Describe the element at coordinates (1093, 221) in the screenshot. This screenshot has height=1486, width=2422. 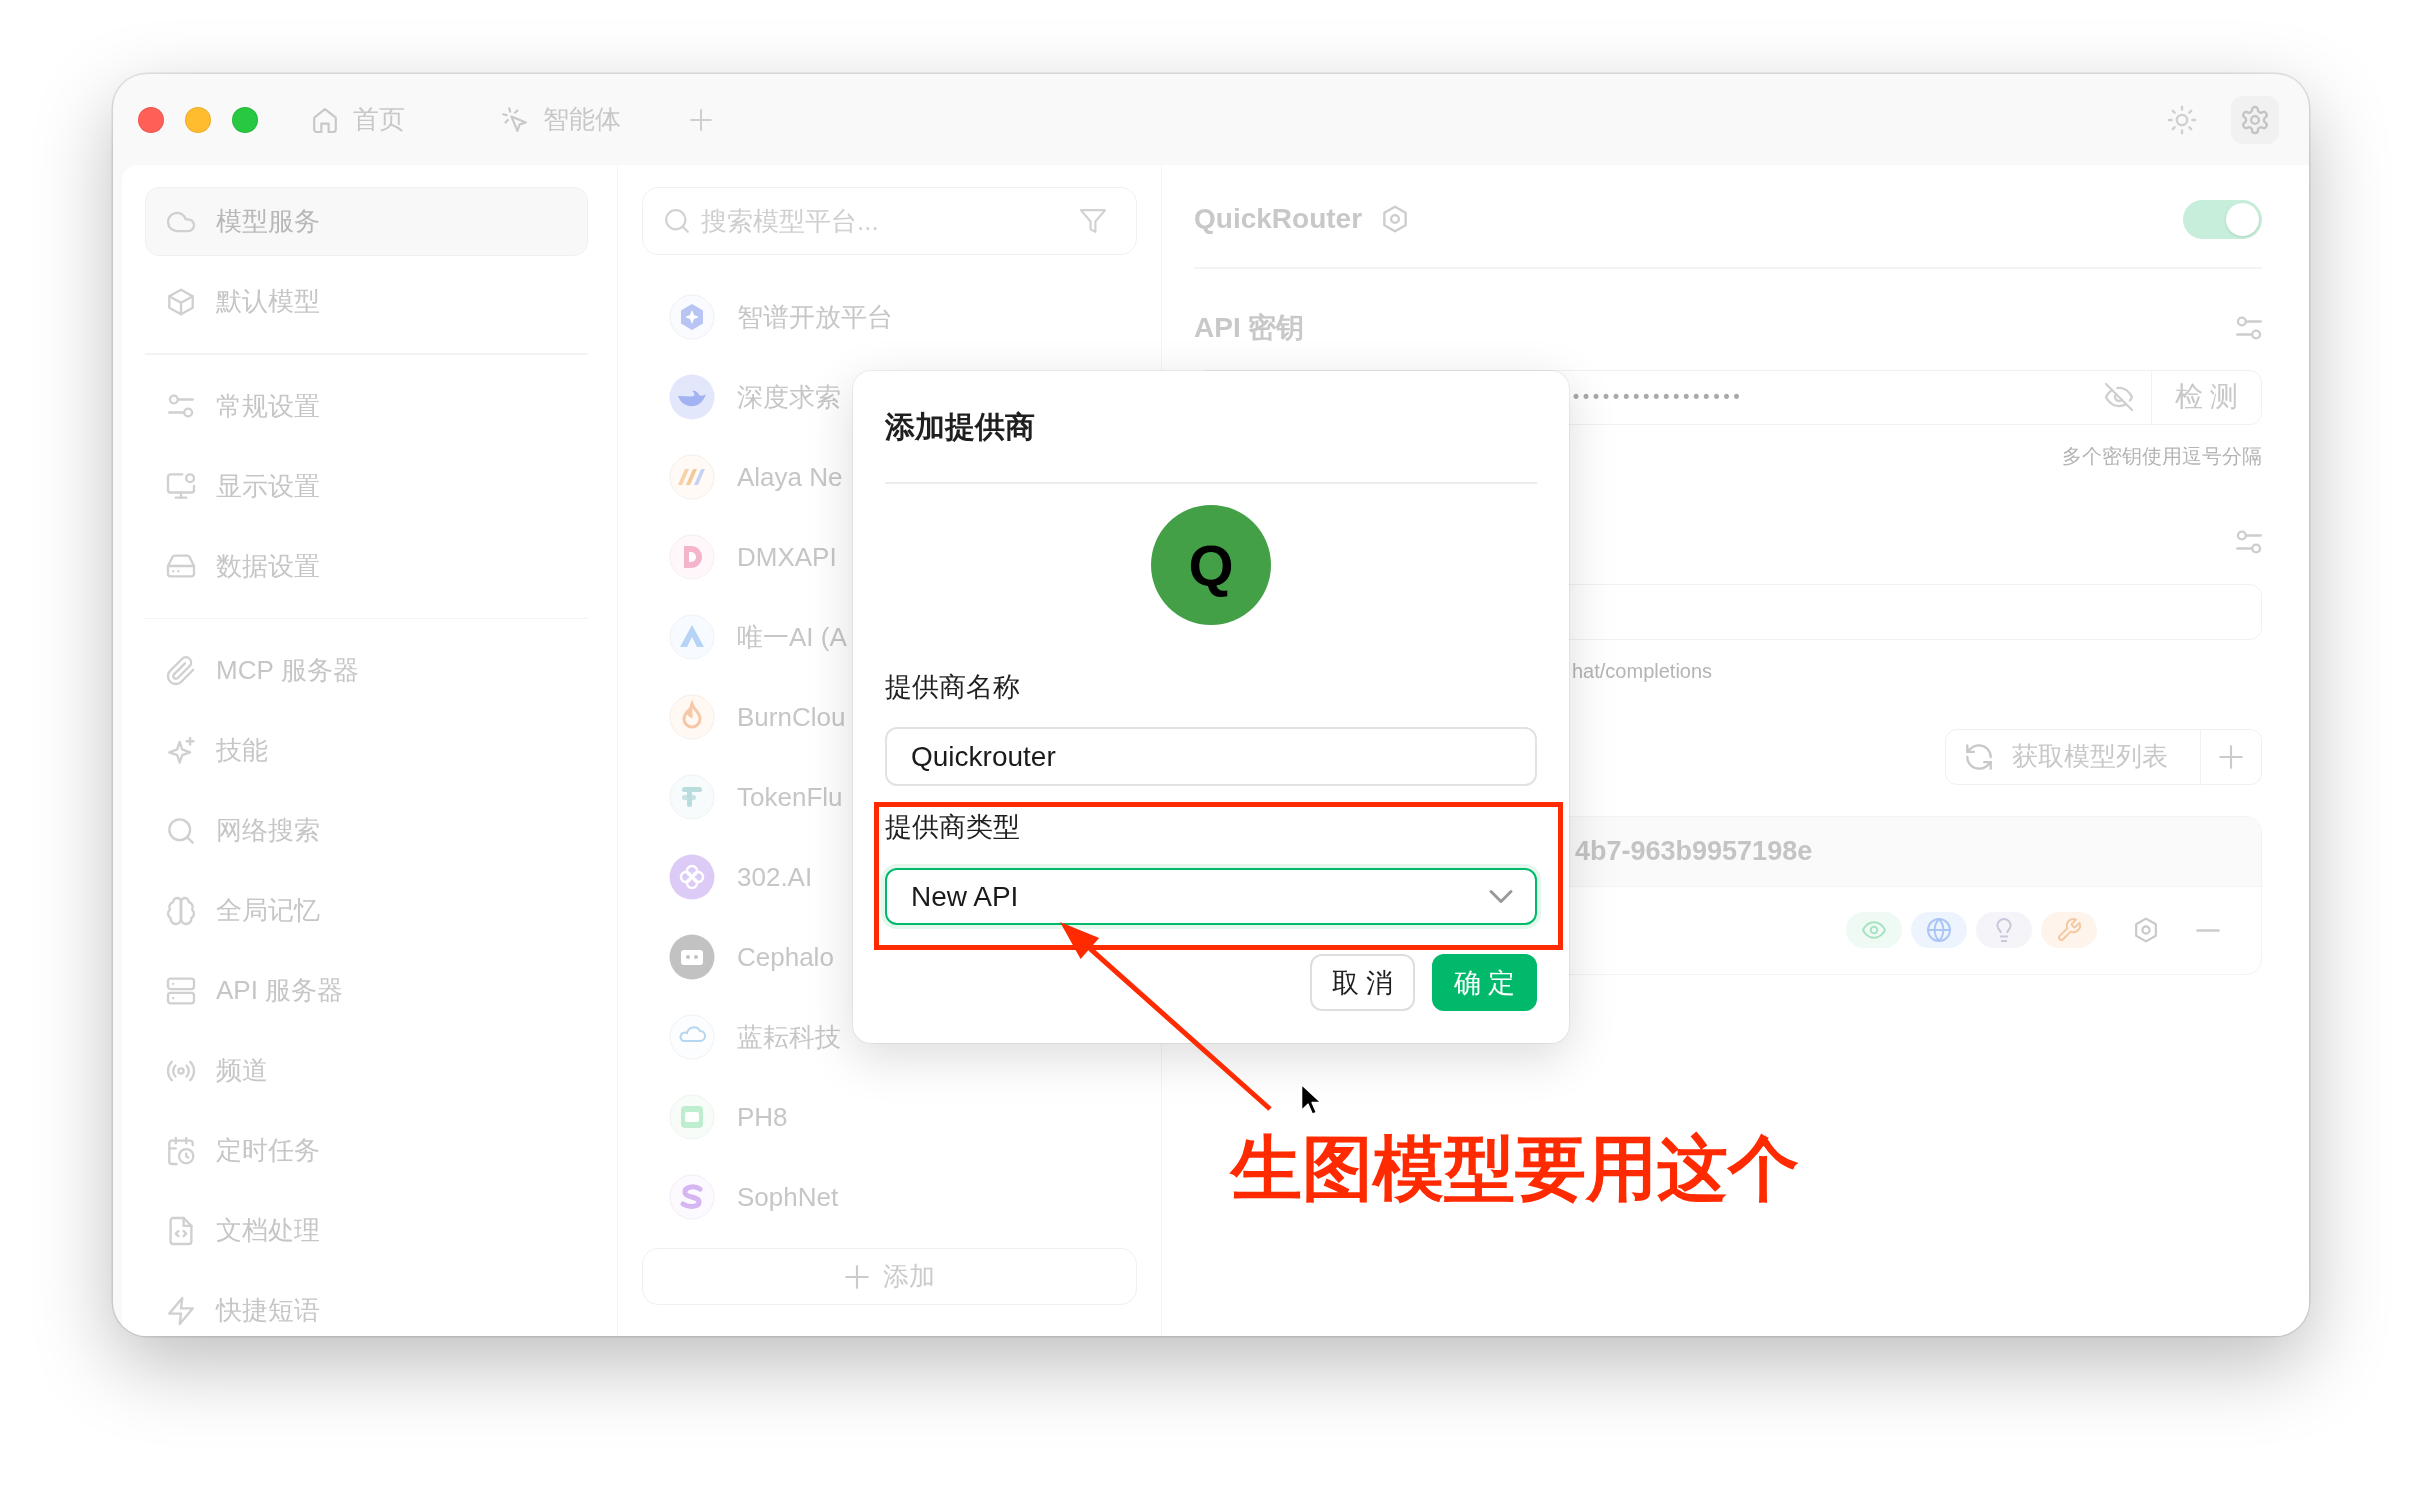
I see `filter-icon` at that location.